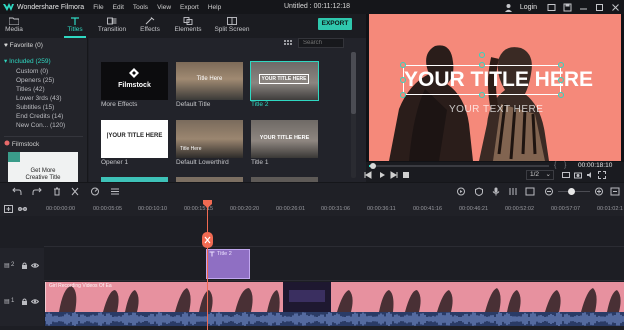  I want to click on next-frame-icon, so click(394, 175).